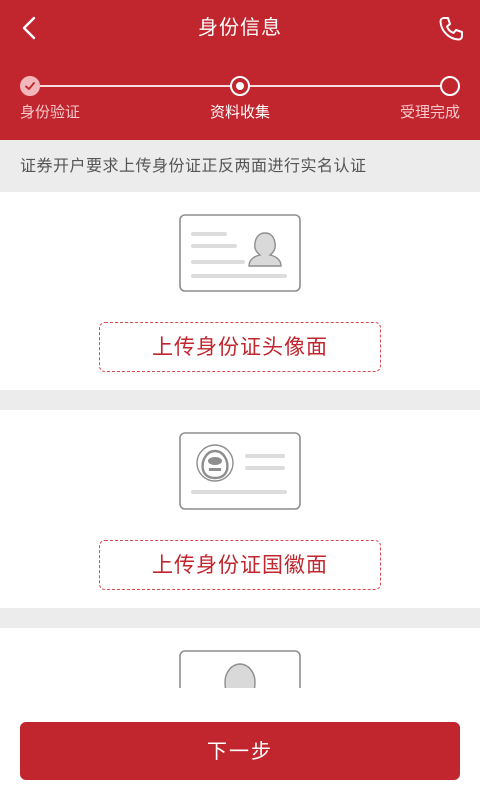 This screenshot has height=800, width=480. What do you see at coordinates (240, 751) in the screenshot?
I see `next-step-button: 下一步` at bounding box center [240, 751].